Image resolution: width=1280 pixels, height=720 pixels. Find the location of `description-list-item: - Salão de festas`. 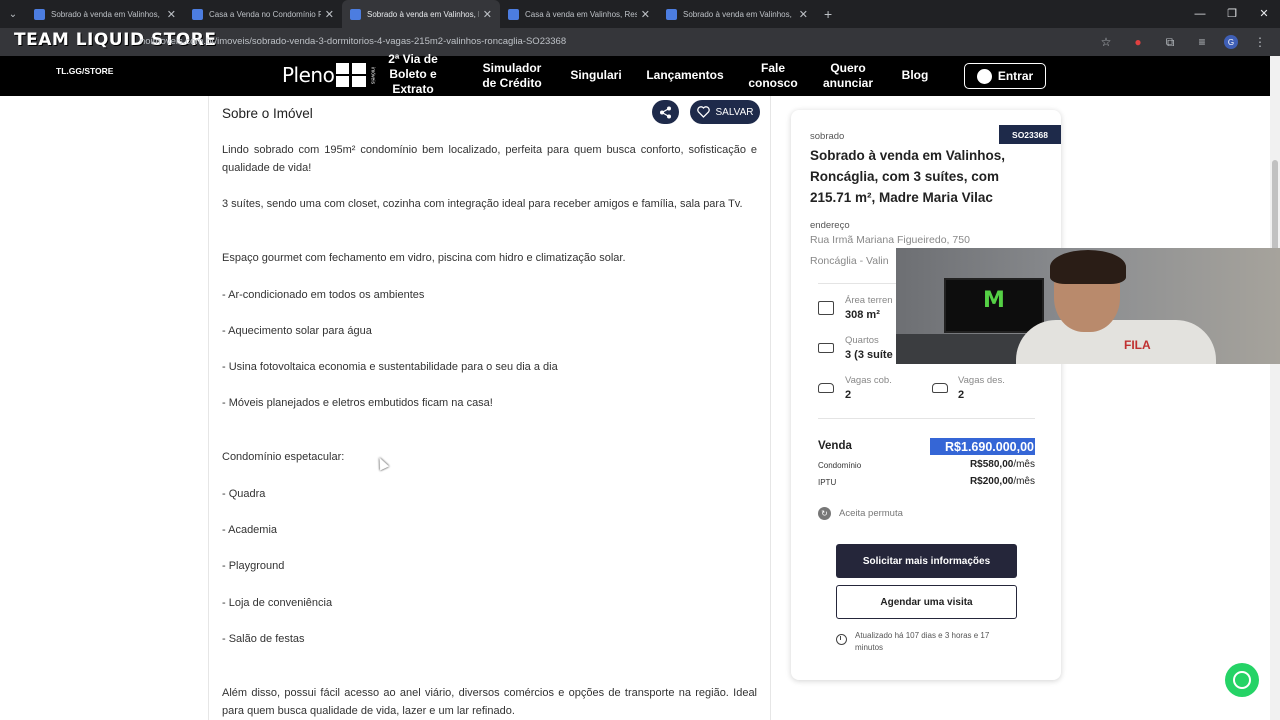

description-list-item: - Salão de festas is located at coordinates (263, 639).